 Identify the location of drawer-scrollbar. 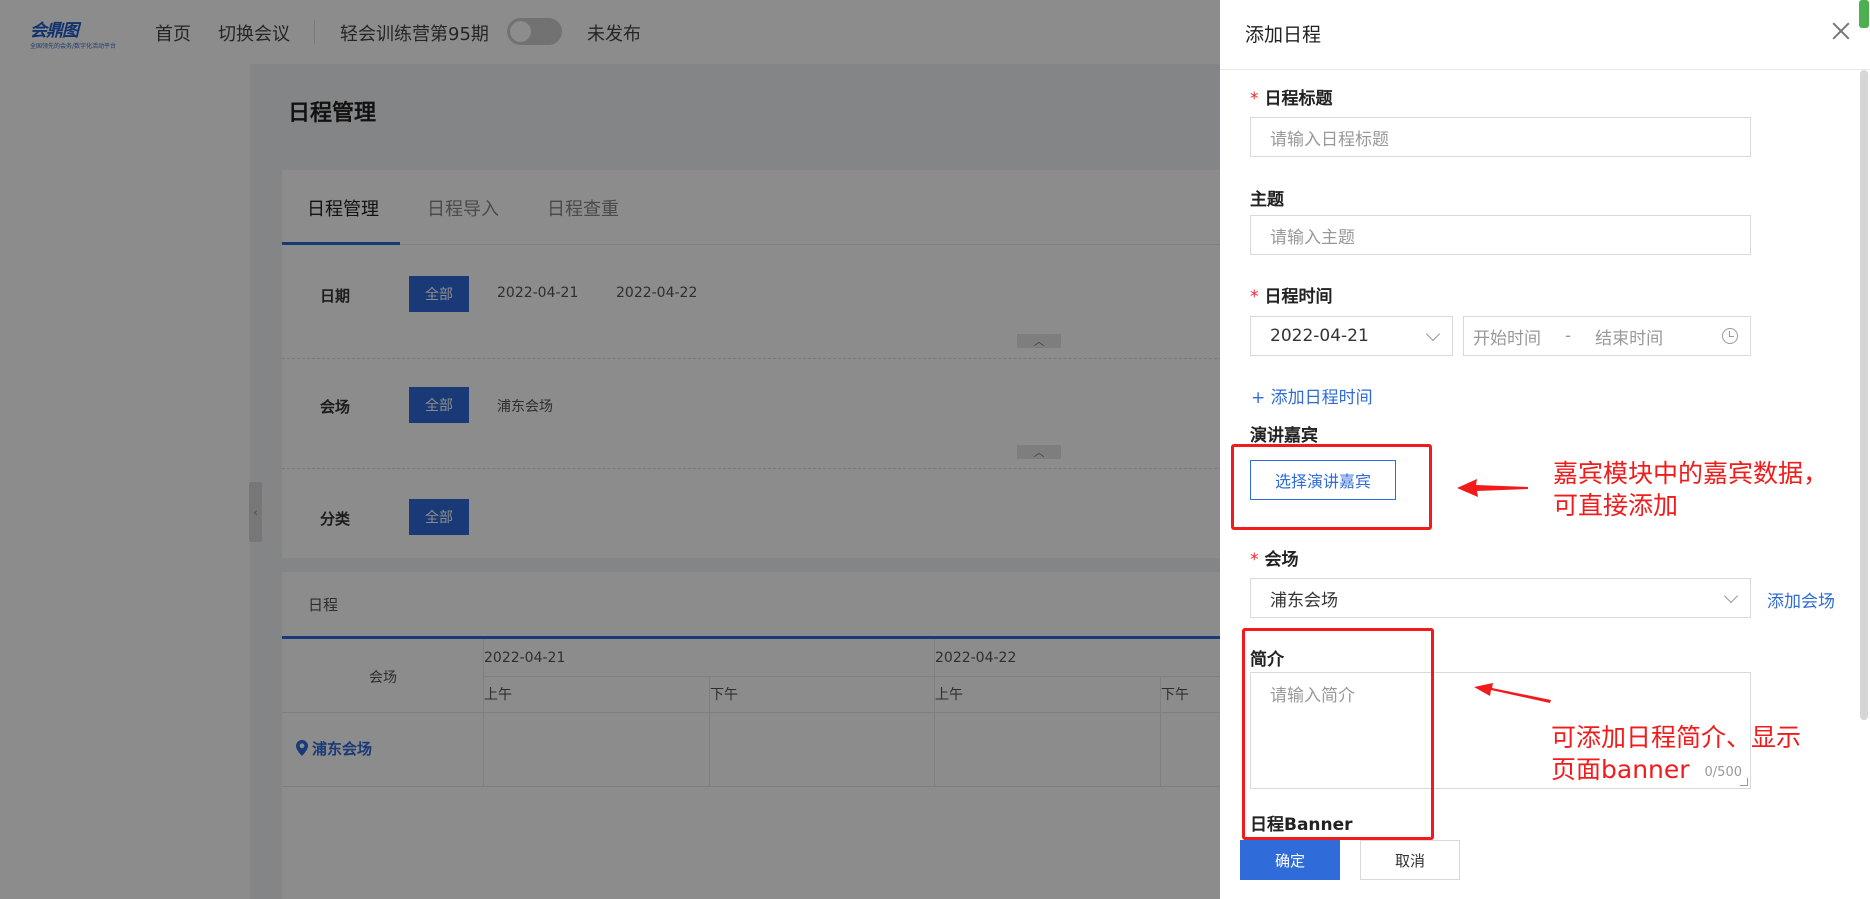
(1864, 395).